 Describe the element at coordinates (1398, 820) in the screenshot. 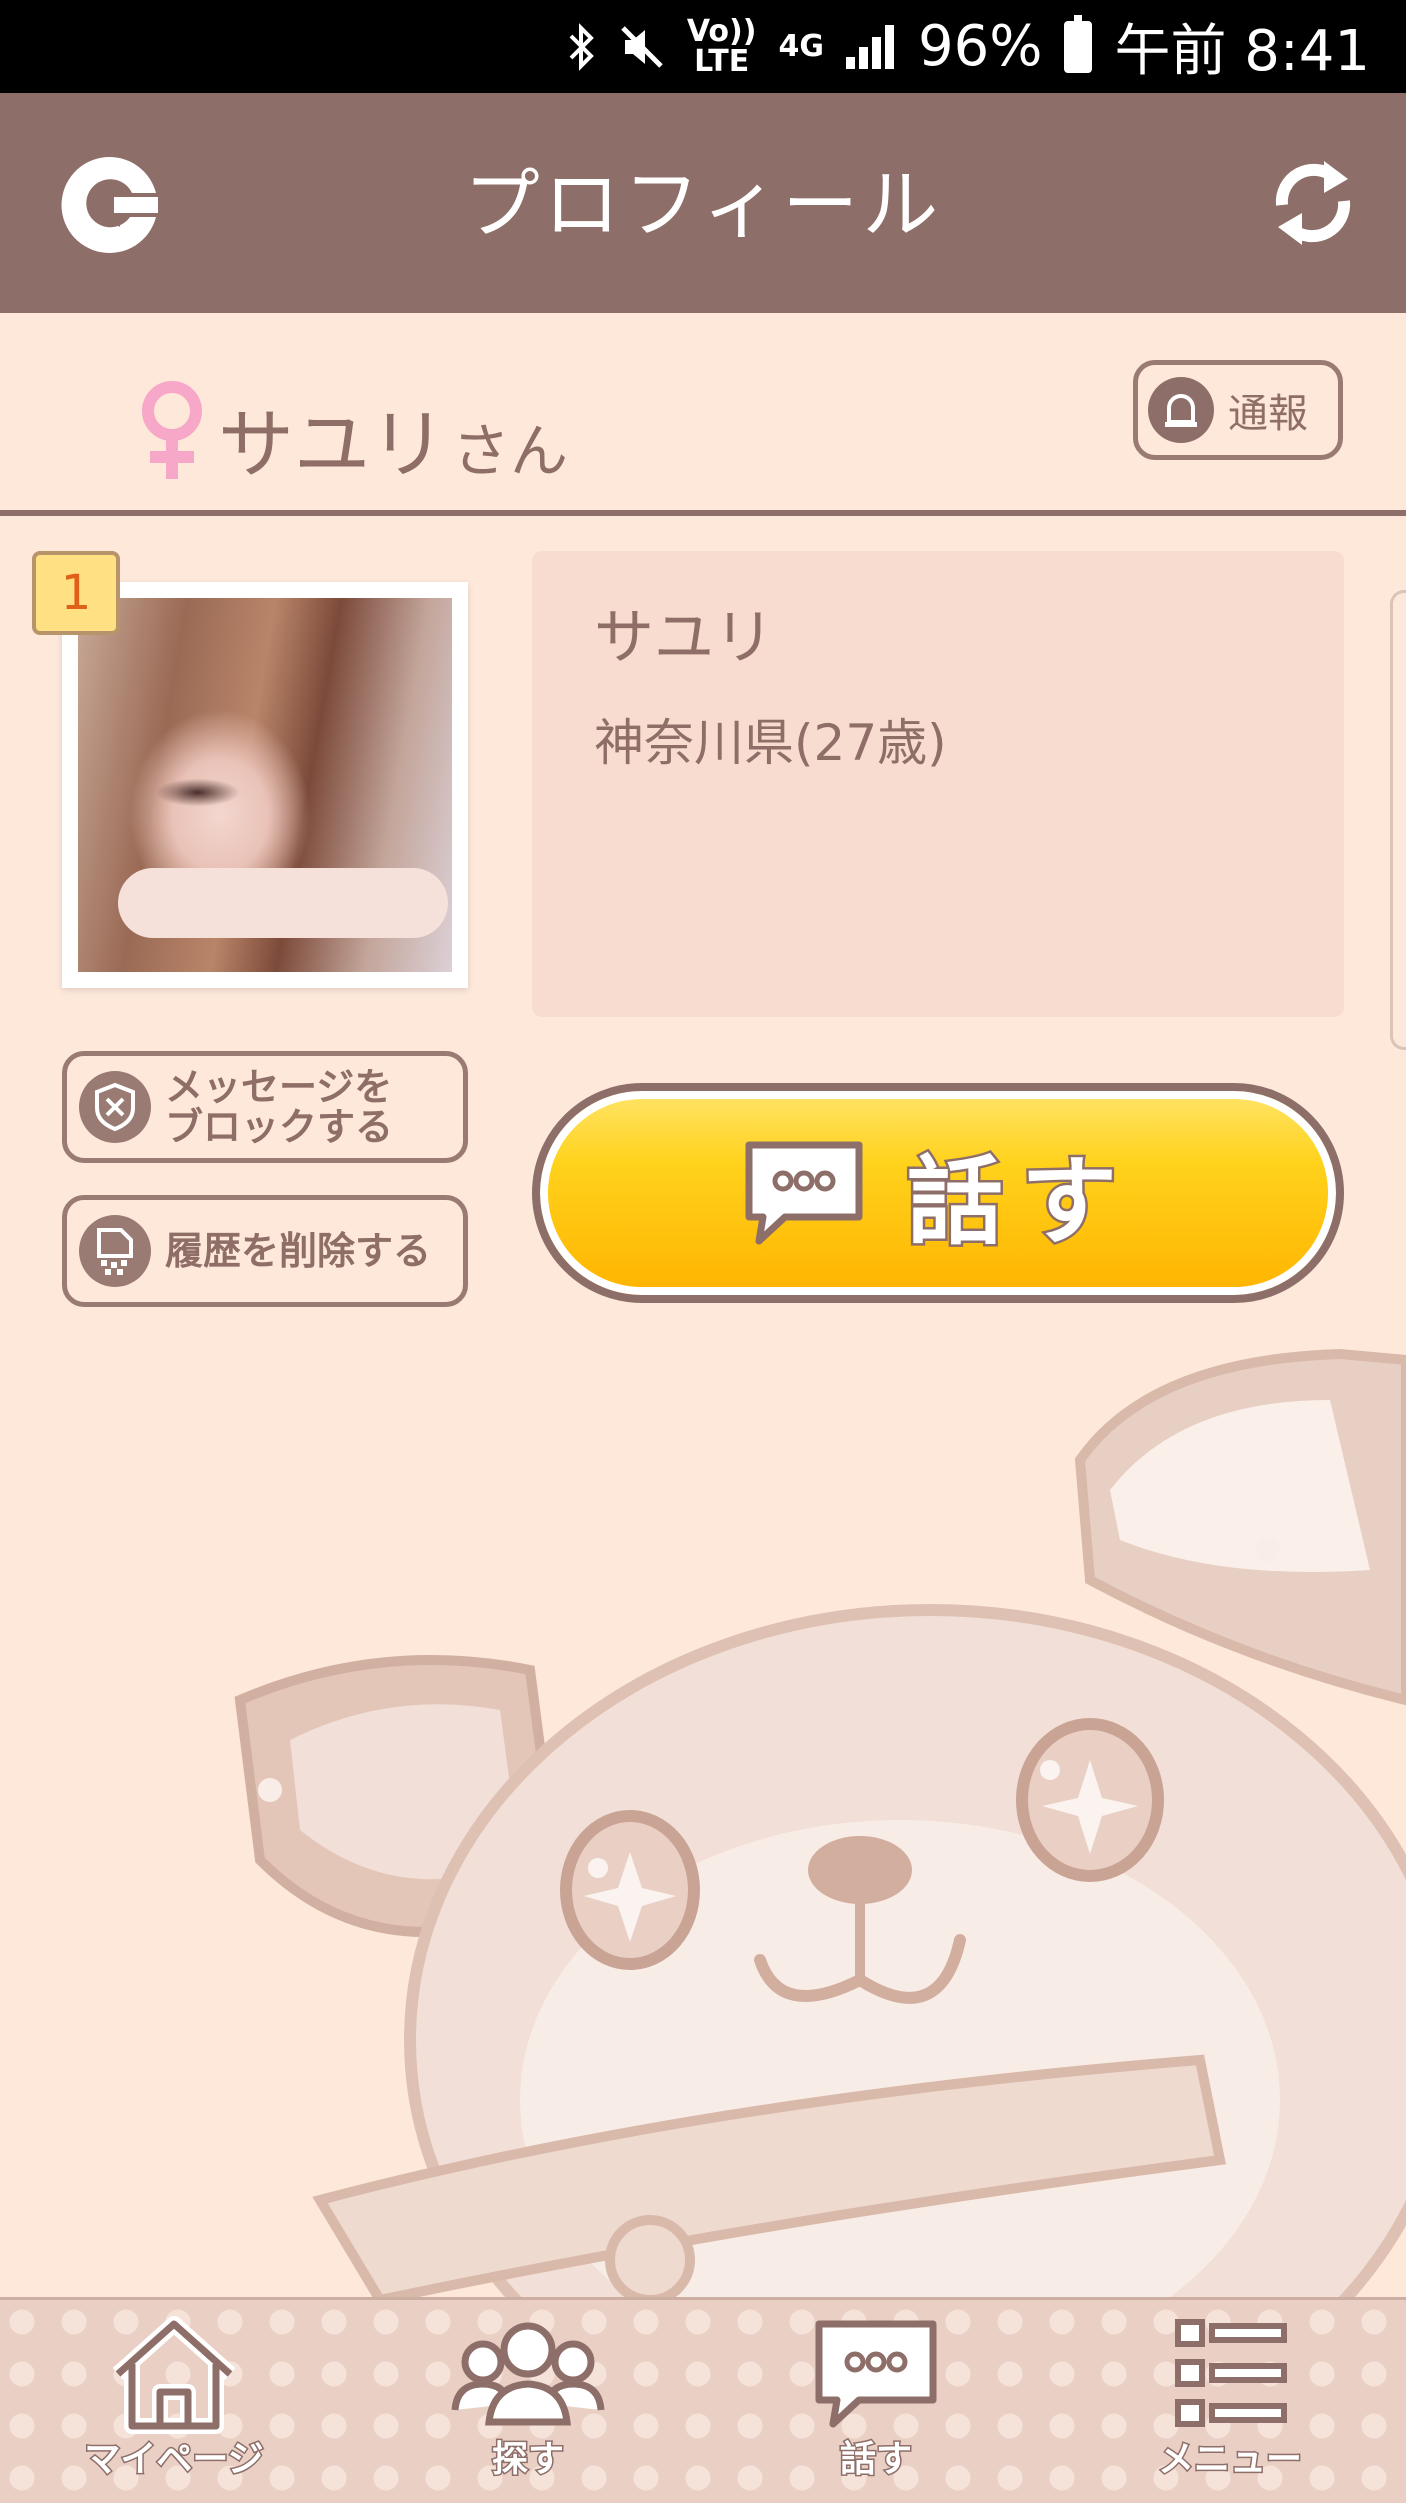

I see `next-panel-edge` at that location.